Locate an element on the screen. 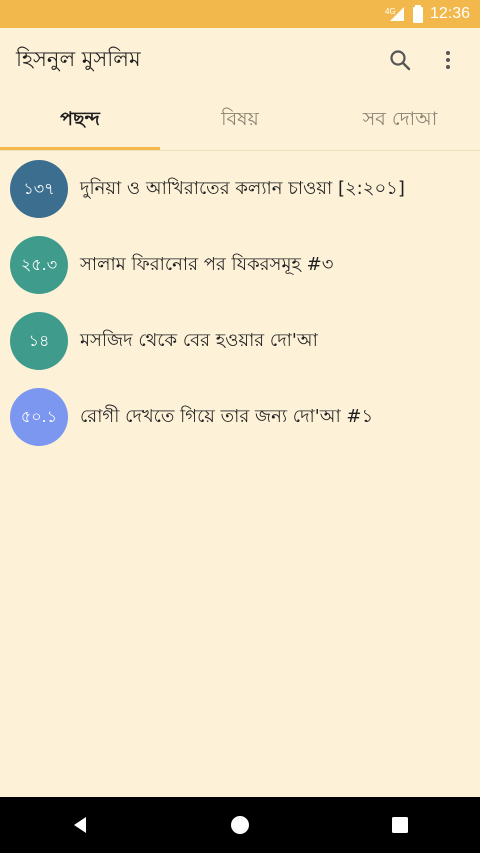 This screenshot has height=853, width=480. more-options-button is located at coordinates (448, 60).